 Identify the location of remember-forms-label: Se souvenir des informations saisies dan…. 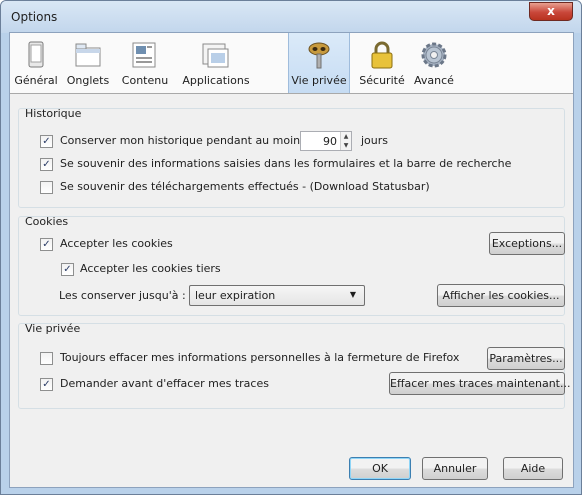
(286, 163).